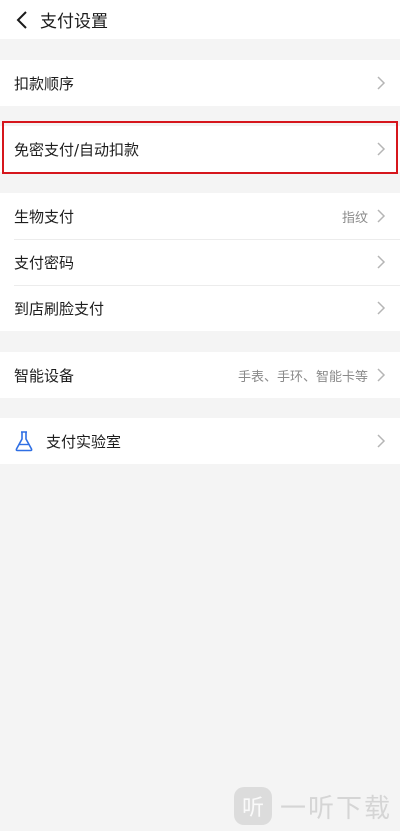 The image size is (400, 831). I want to click on watermark-logo: 听, so click(252, 806).